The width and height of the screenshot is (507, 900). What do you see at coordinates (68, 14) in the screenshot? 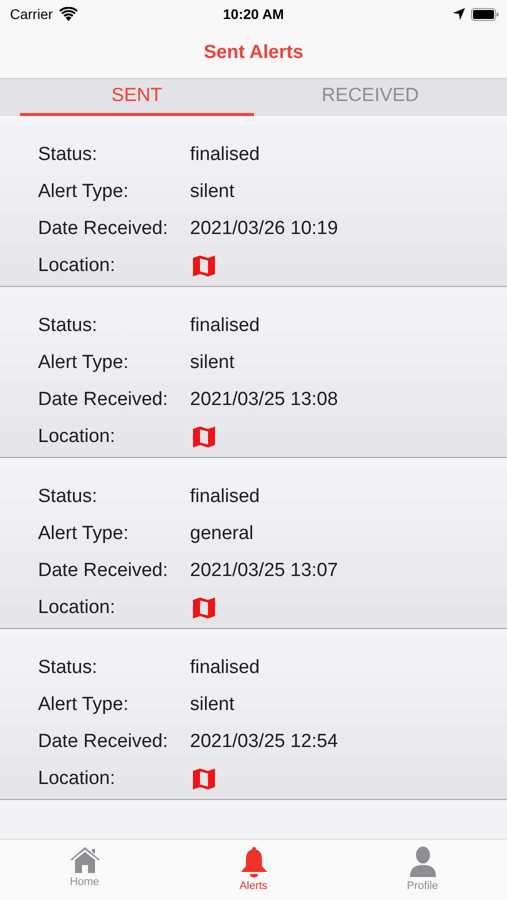
I see `wifi-icon` at bounding box center [68, 14].